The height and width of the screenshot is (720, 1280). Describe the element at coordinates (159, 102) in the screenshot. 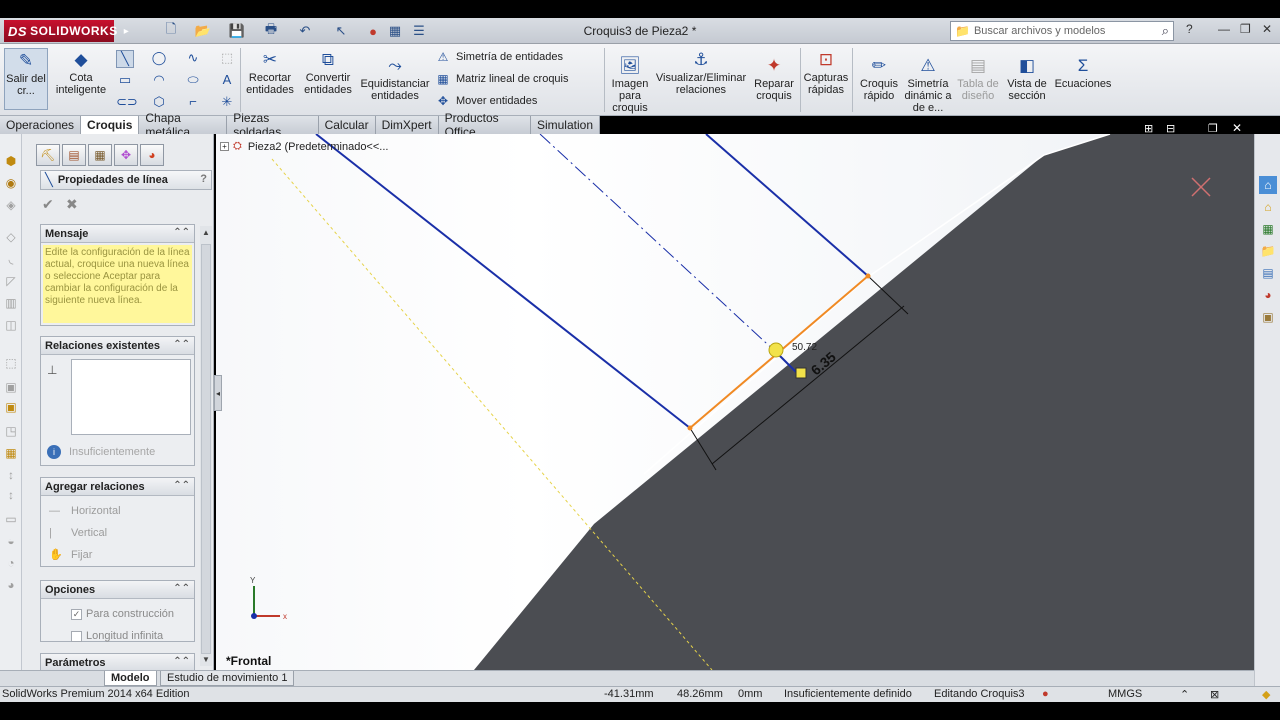

I see `polygon-tool-icon: ⬡` at that location.